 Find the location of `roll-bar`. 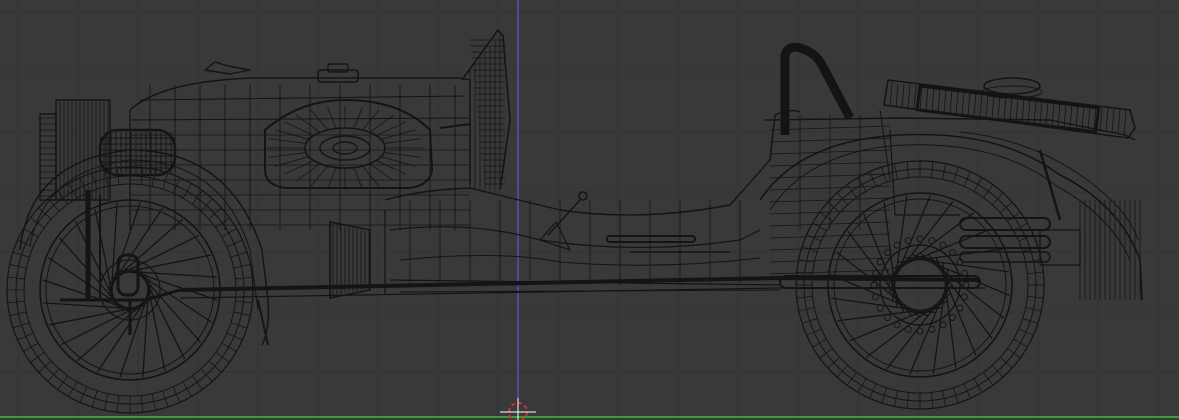

roll-bar is located at coordinates (817, 88).